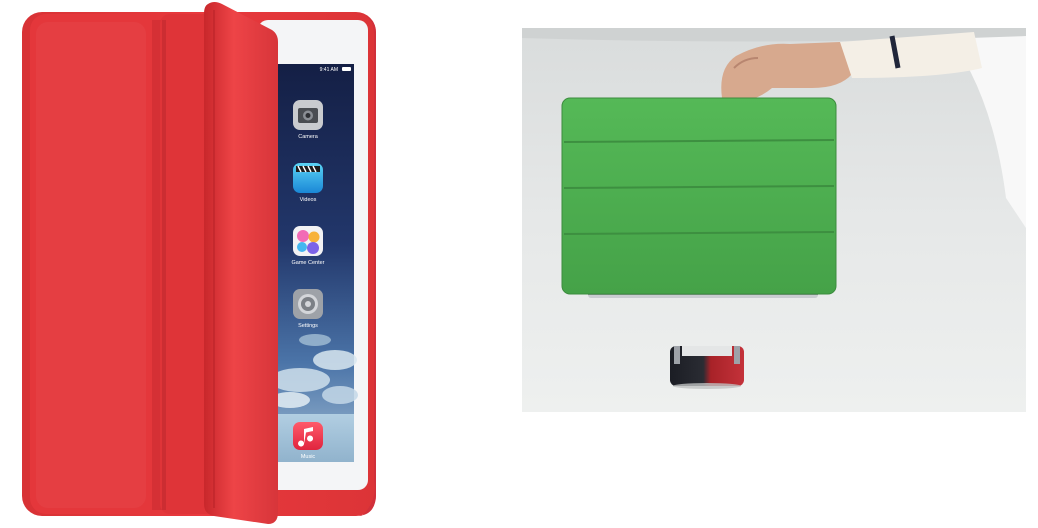 The width and height of the screenshot is (1038, 528). I want to click on status-time: 9:41 AM, so click(329, 70).